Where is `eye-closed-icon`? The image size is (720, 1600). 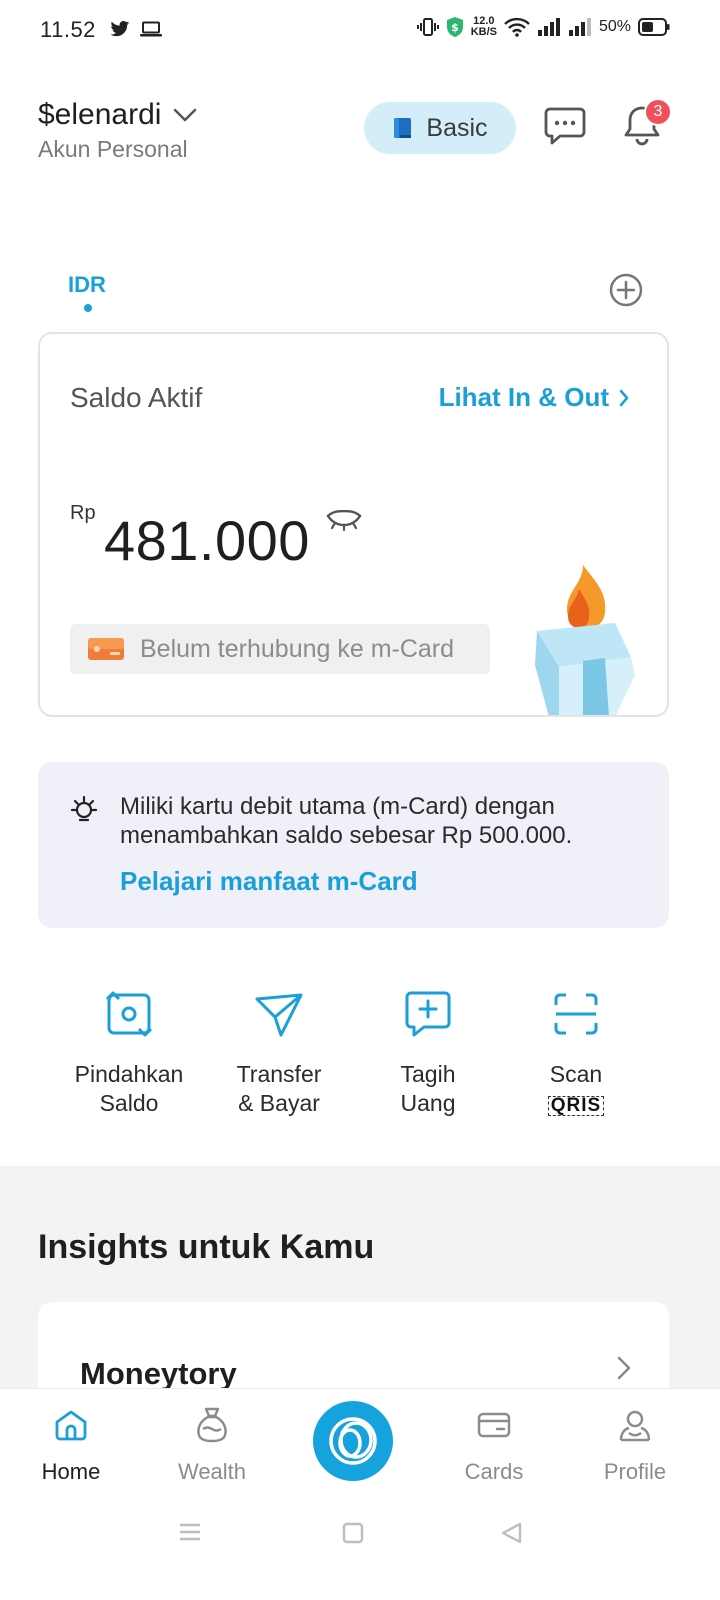 eye-closed-icon is located at coordinates (344, 521).